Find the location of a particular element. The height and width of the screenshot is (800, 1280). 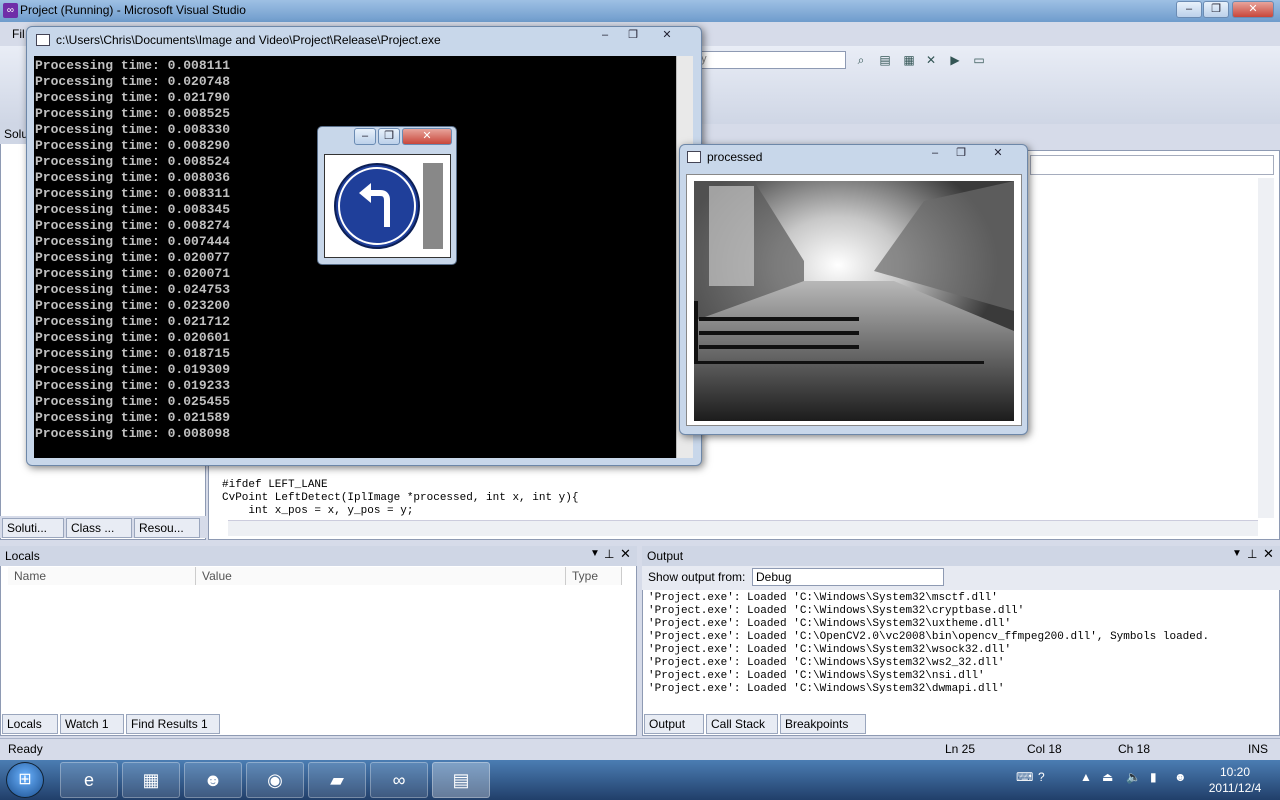

console-line-value: 0.008036 is located at coordinates (199, 177).